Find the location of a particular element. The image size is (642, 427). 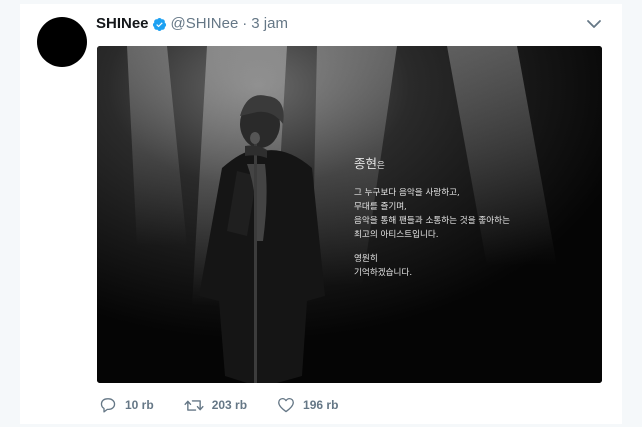

timestamp: 3 jam is located at coordinates (269, 24).